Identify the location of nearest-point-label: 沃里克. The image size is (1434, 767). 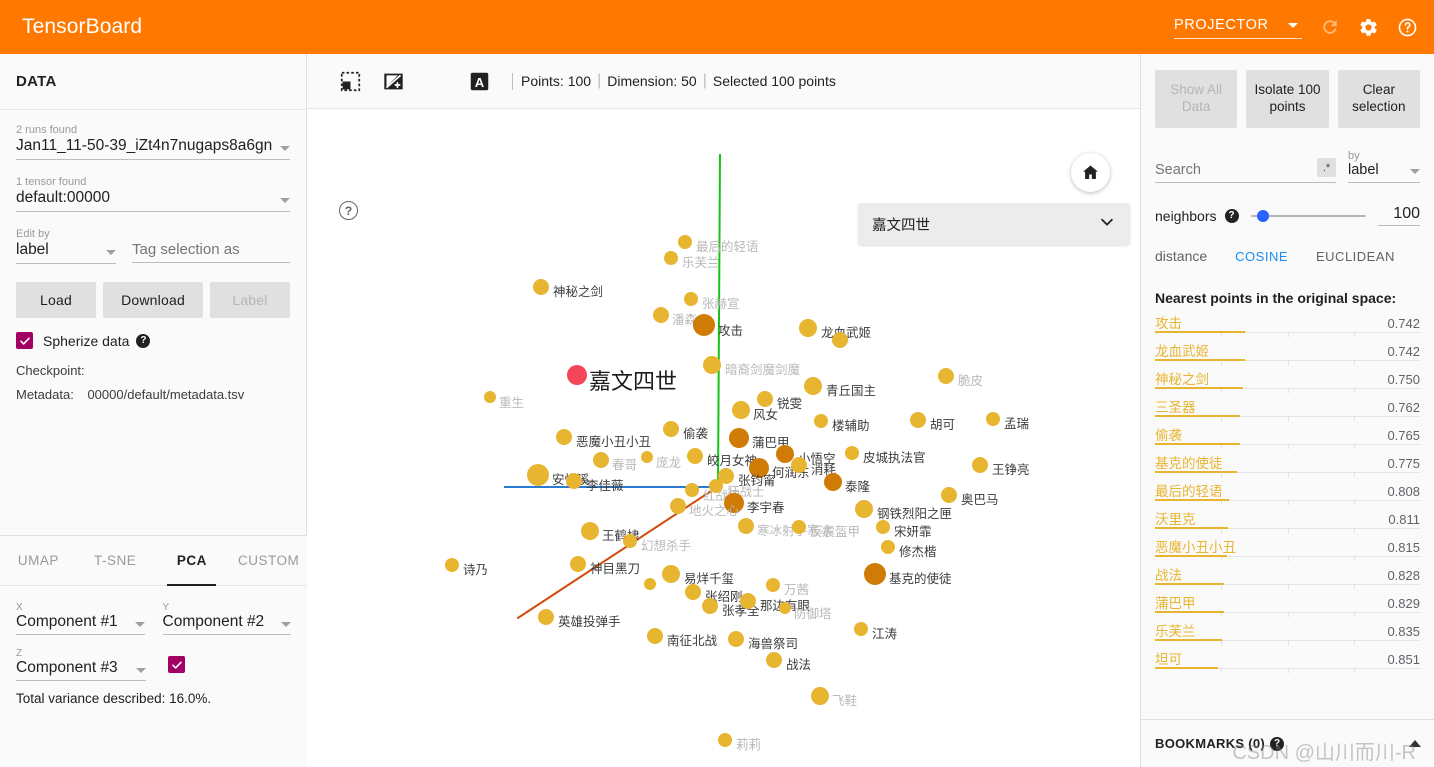
(1175, 518).